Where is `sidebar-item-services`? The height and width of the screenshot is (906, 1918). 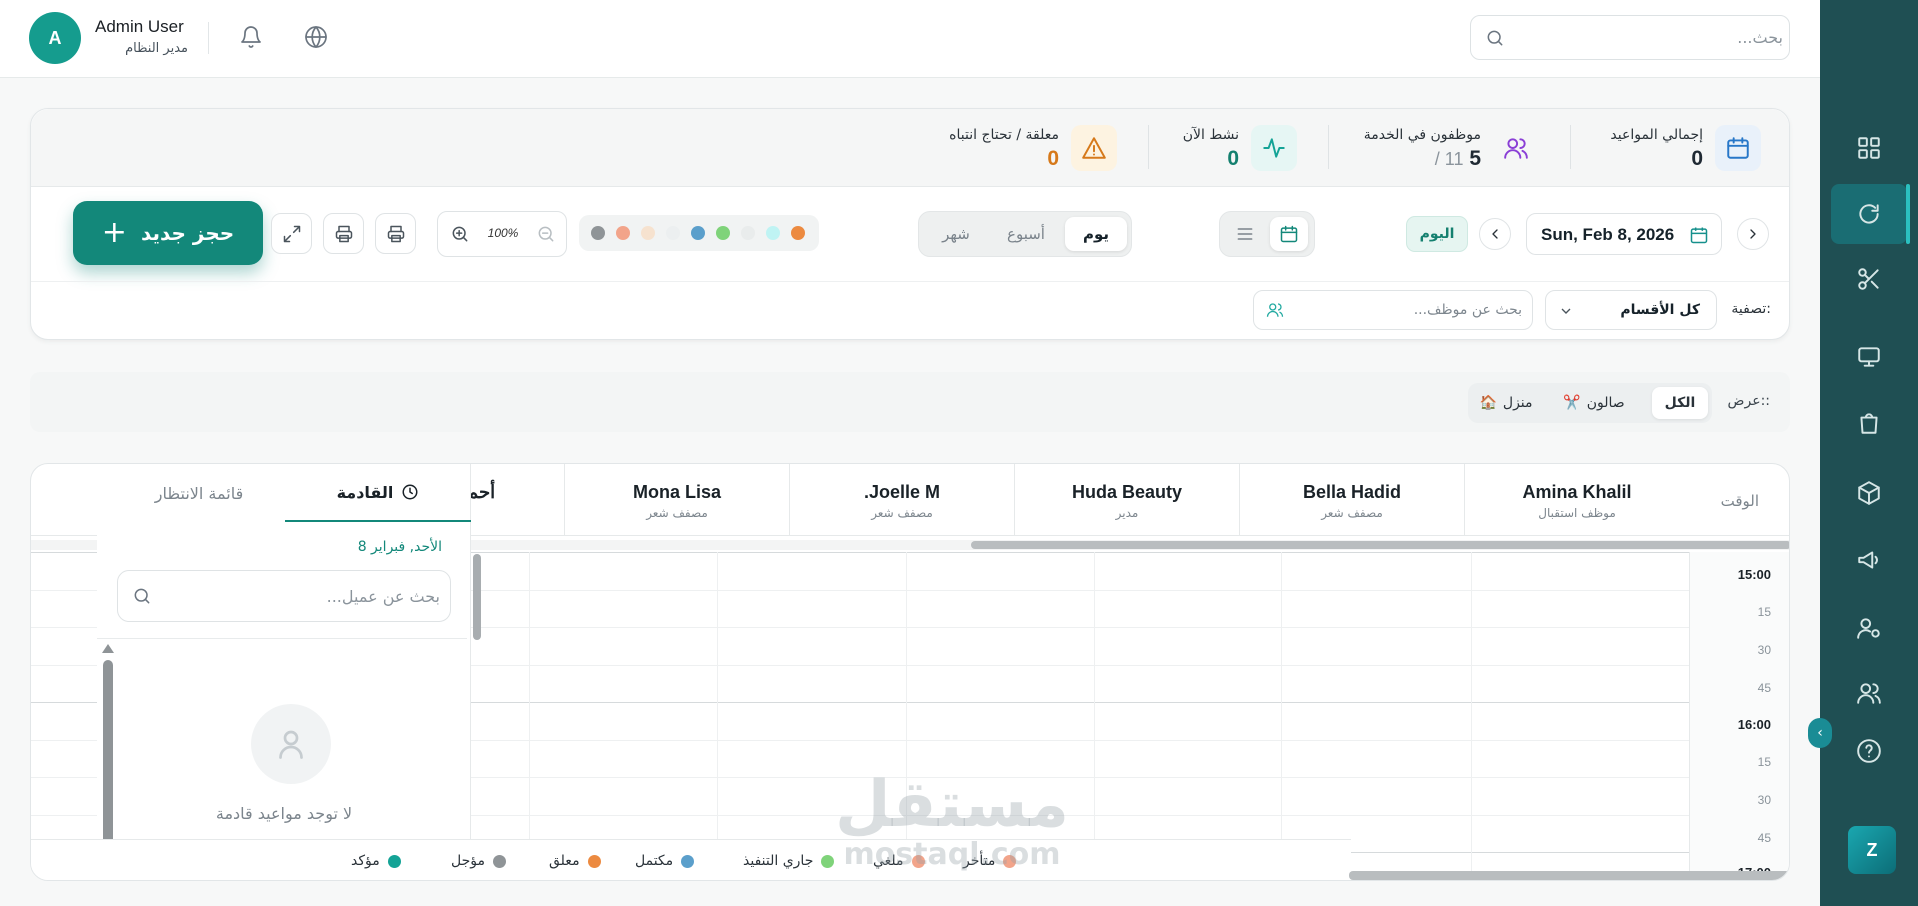 sidebar-item-services is located at coordinates (1869, 279).